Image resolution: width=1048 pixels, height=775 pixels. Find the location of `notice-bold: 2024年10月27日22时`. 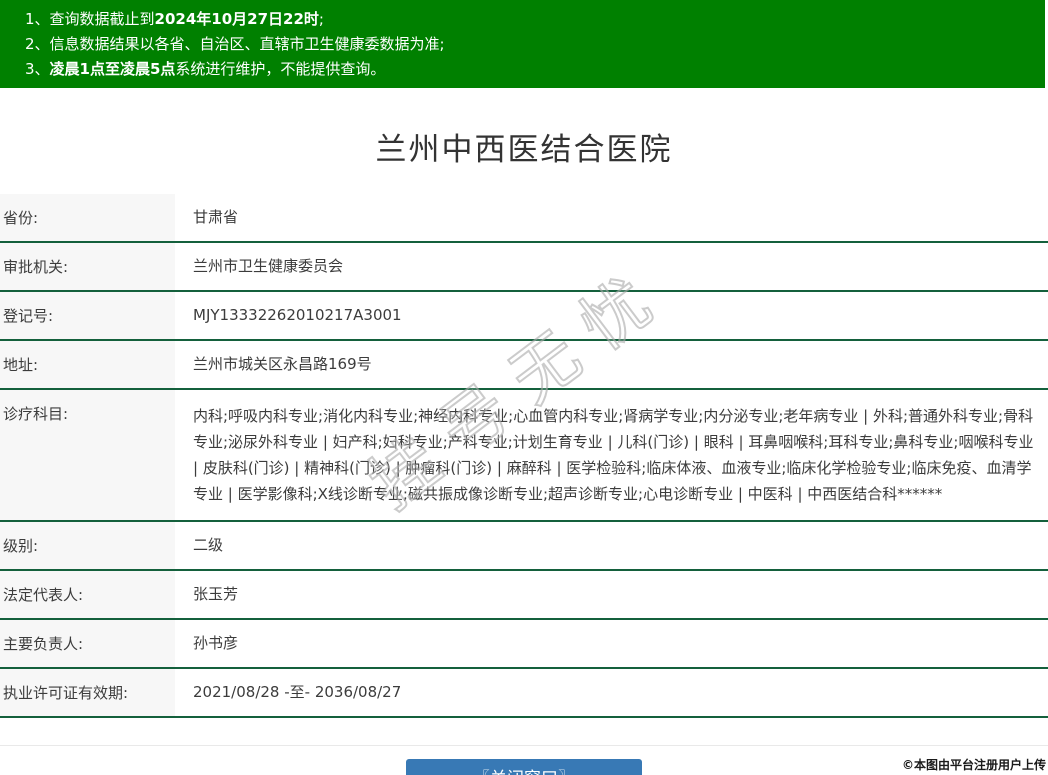

notice-bold: 2024年10月27日22时 is located at coordinates (236, 19).